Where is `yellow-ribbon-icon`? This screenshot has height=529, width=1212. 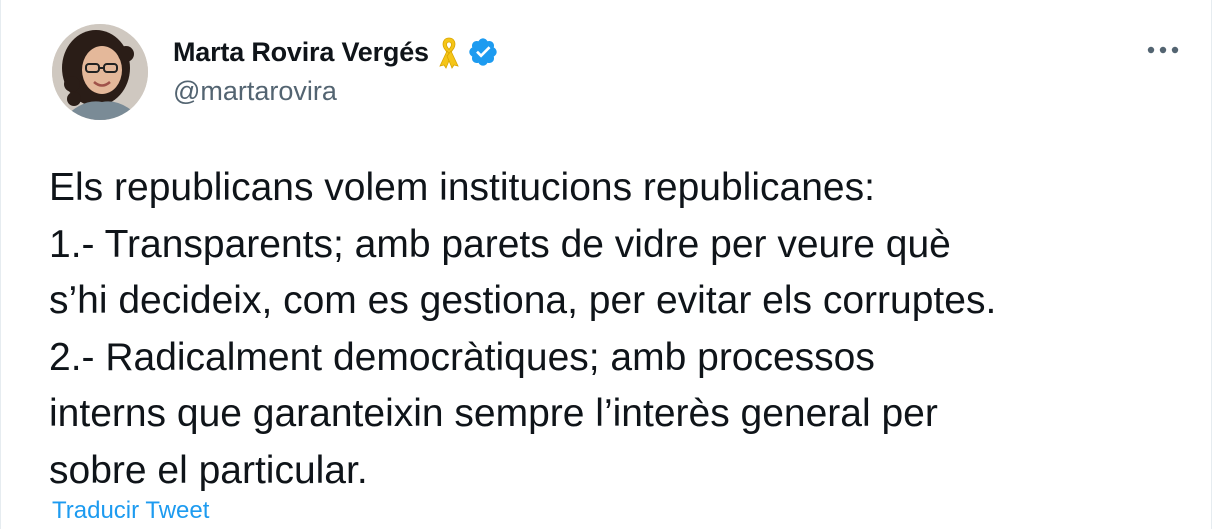 yellow-ribbon-icon is located at coordinates (449, 52).